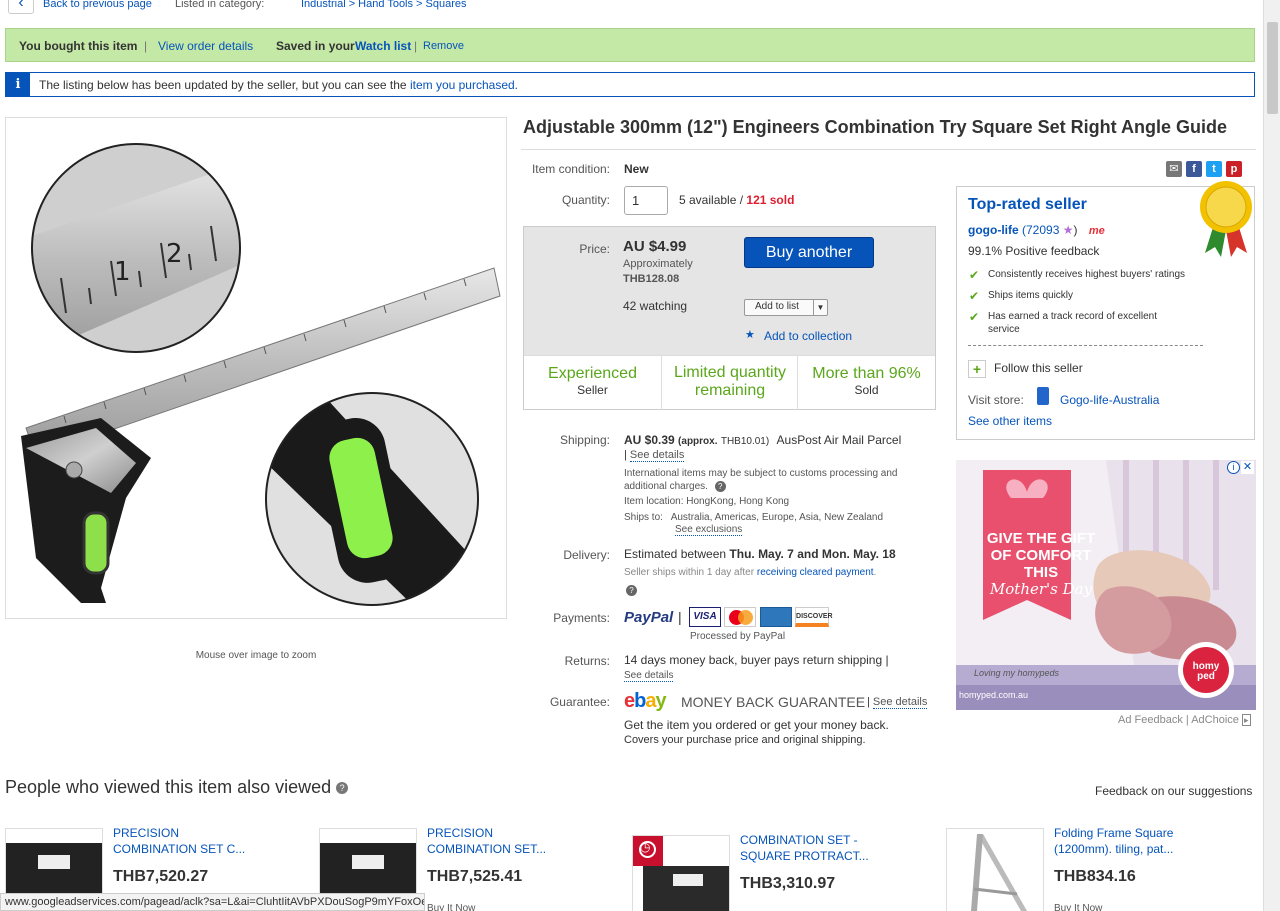 The image size is (1280, 911). What do you see at coordinates (464, 85) in the screenshot?
I see `item-purchased-link: item you purchased.` at bounding box center [464, 85].